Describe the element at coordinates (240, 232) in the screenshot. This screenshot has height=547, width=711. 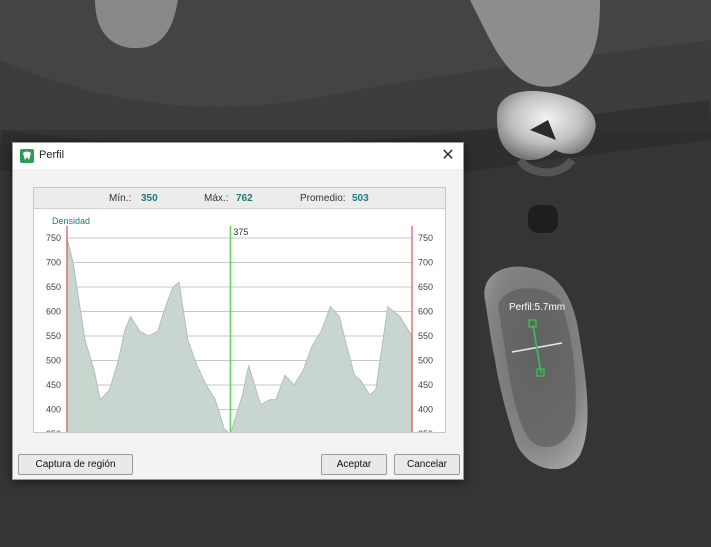
I see `cursor-value-label: 375` at that location.